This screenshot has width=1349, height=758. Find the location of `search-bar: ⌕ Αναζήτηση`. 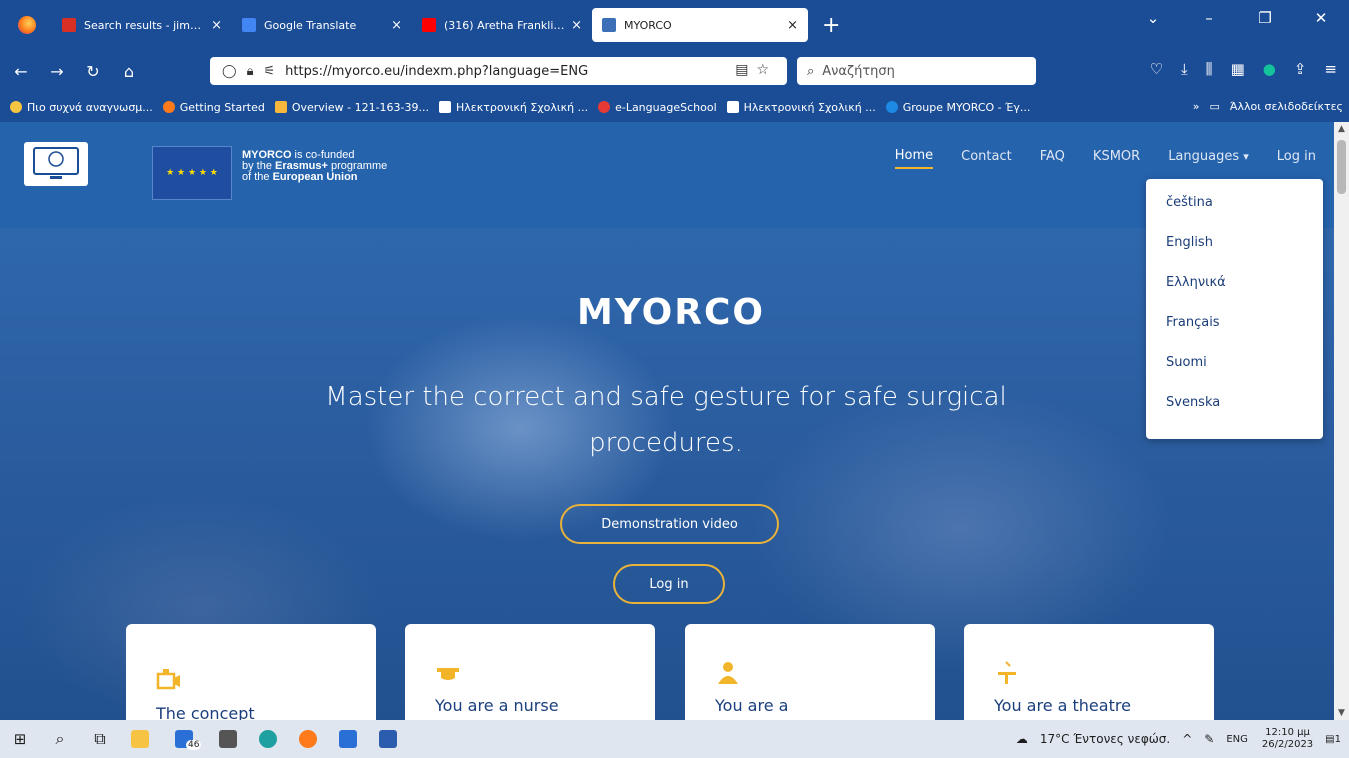

search-bar: ⌕ Αναζήτηση is located at coordinates (916, 71).